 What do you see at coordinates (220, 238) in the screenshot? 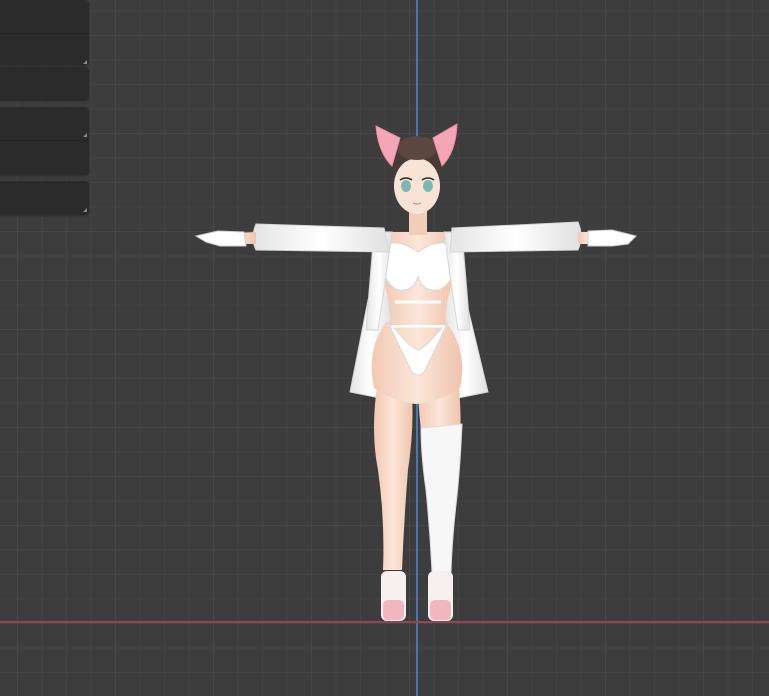
I see `left-glove` at bounding box center [220, 238].